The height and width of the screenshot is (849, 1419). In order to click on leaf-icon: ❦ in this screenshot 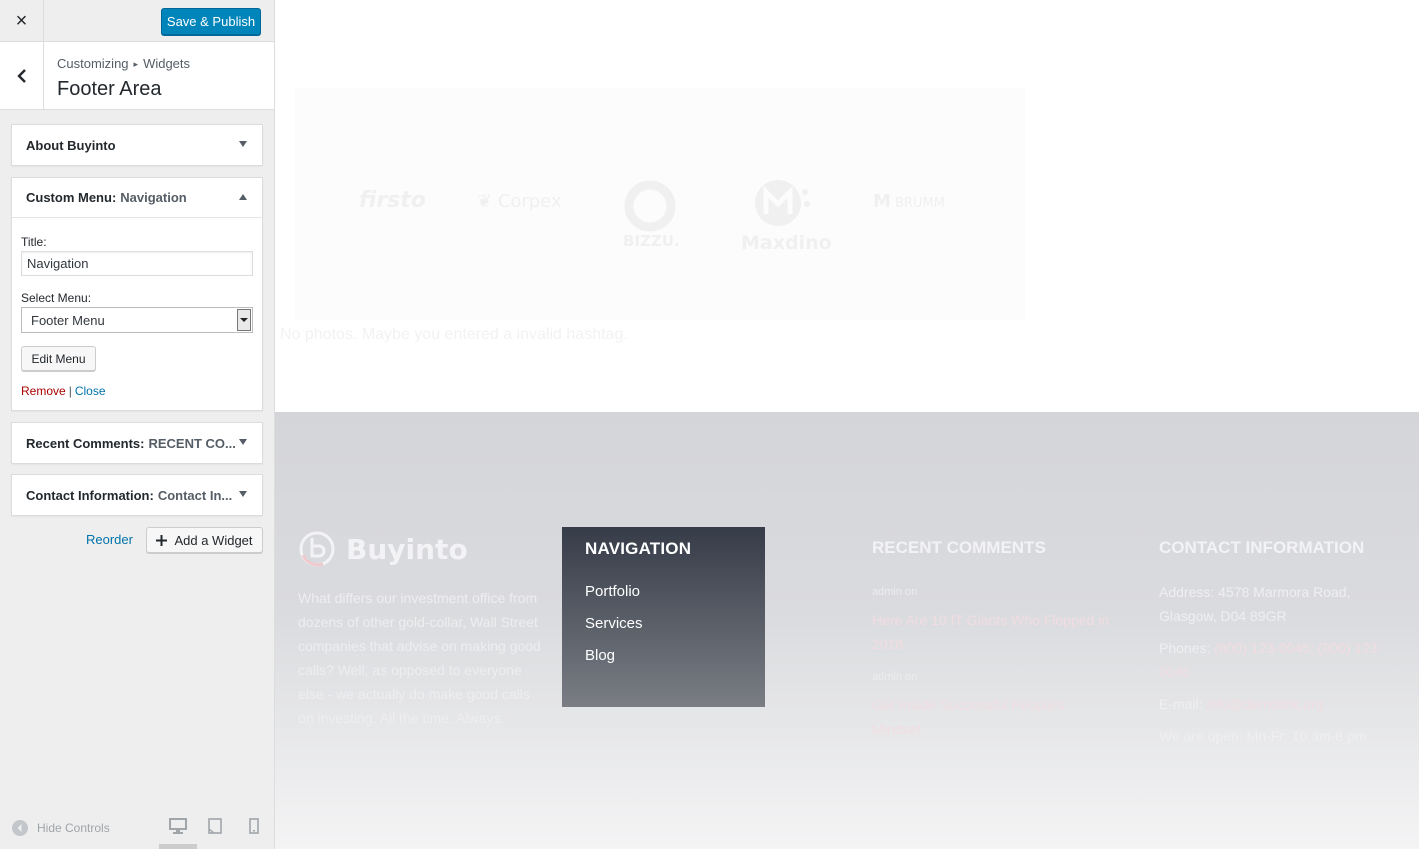, I will do `click(485, 201)`.